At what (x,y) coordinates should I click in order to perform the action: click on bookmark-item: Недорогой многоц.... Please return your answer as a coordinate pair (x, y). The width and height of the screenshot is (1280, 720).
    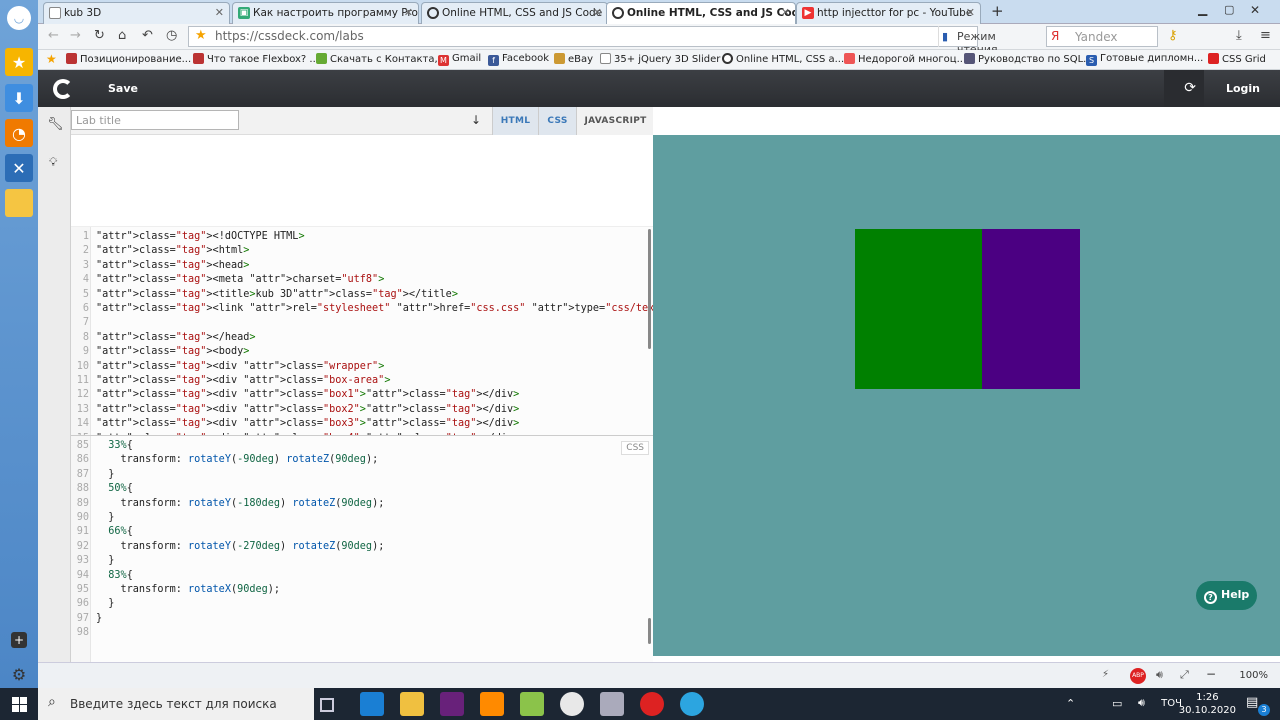
    Looking at the image, I should click on (905, 59).